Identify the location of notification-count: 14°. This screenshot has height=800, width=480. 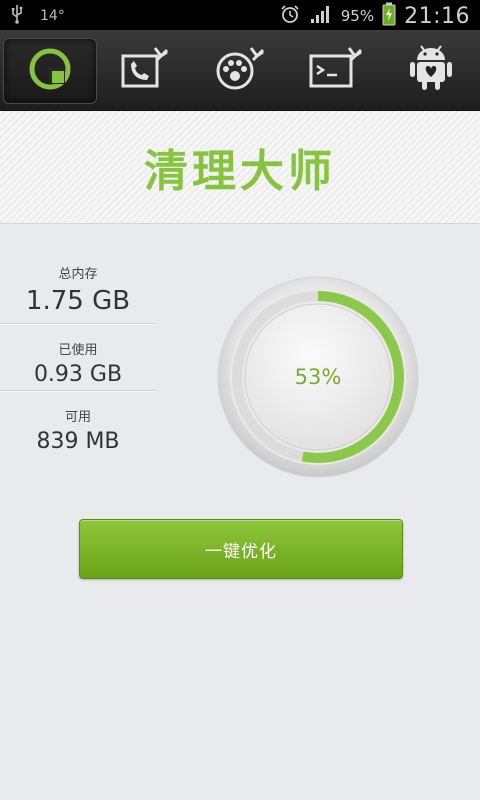
(52, 16).